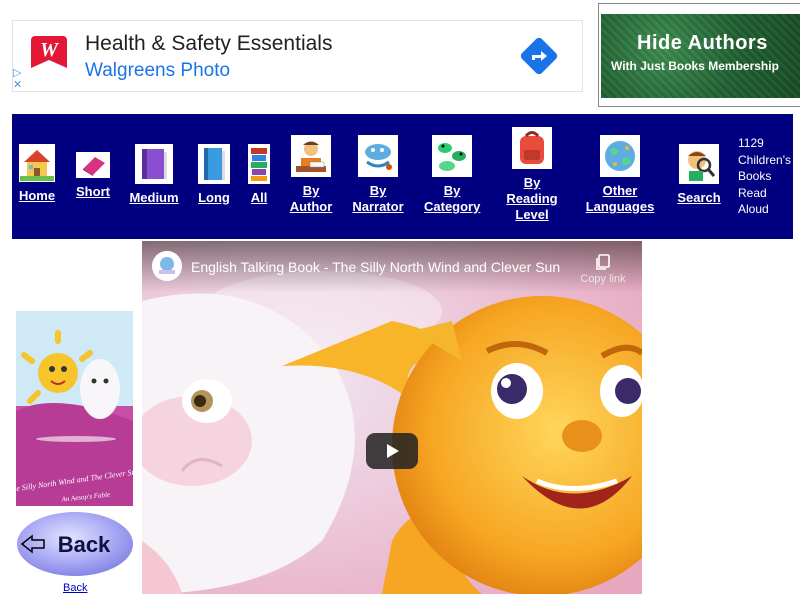 The height and width of the screenshot is (594, 800). What do you see at coordinates (603, 279) in the screenshot?
I see `copy-link-label: Copy link` at bounding box center [603, 279].